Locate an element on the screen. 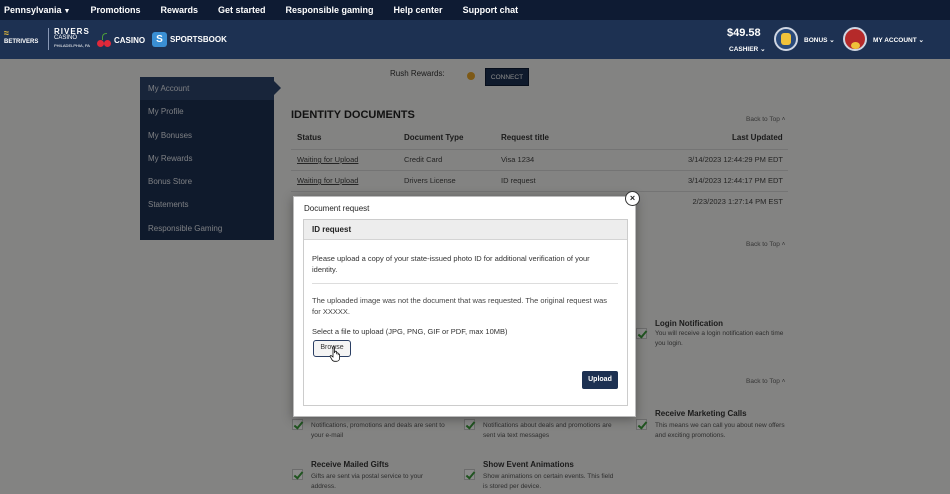 The height and width of the screenshot is (494, 950). nav-help-center: Help center is located at coordinates (418, 10).